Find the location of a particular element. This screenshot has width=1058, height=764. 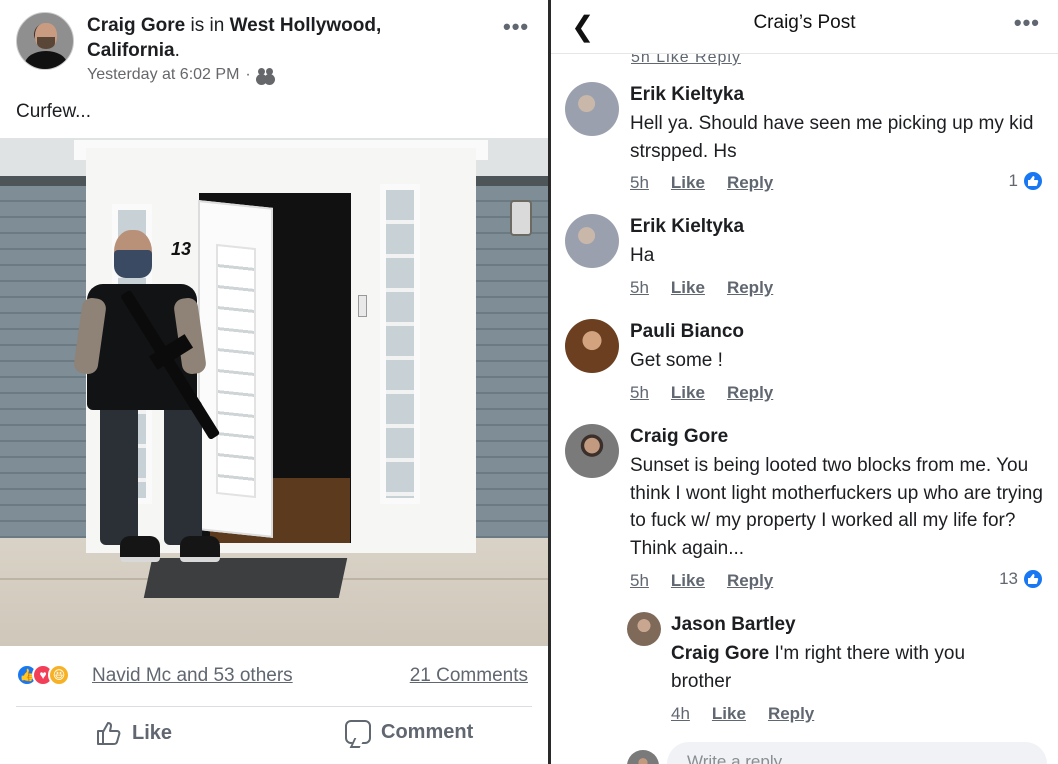

author-avatar is located at coordinates (45, 41).